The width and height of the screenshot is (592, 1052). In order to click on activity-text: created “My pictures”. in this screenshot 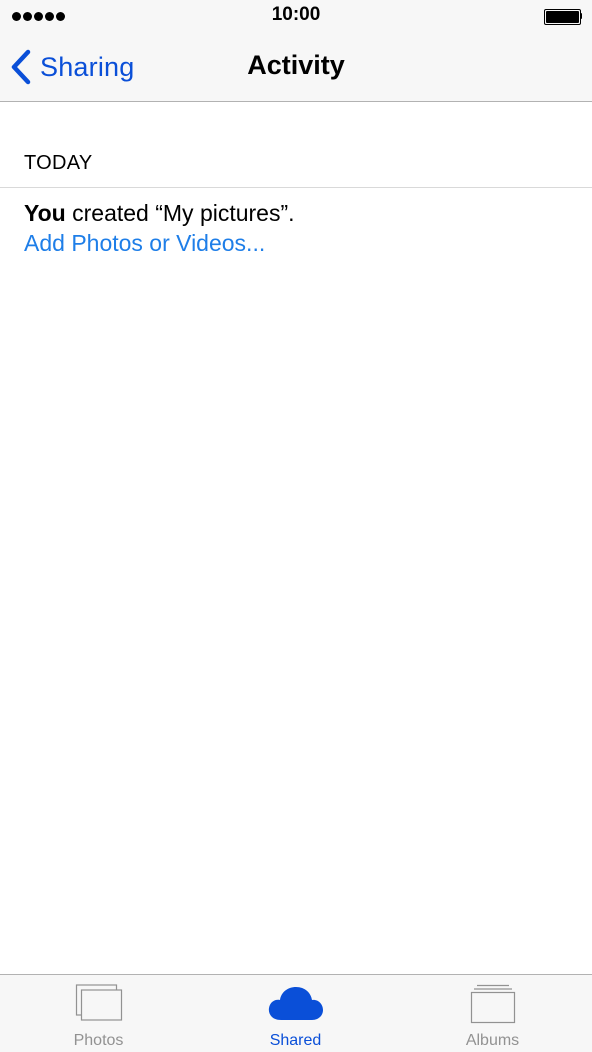, I will do `click(180, 213)`.